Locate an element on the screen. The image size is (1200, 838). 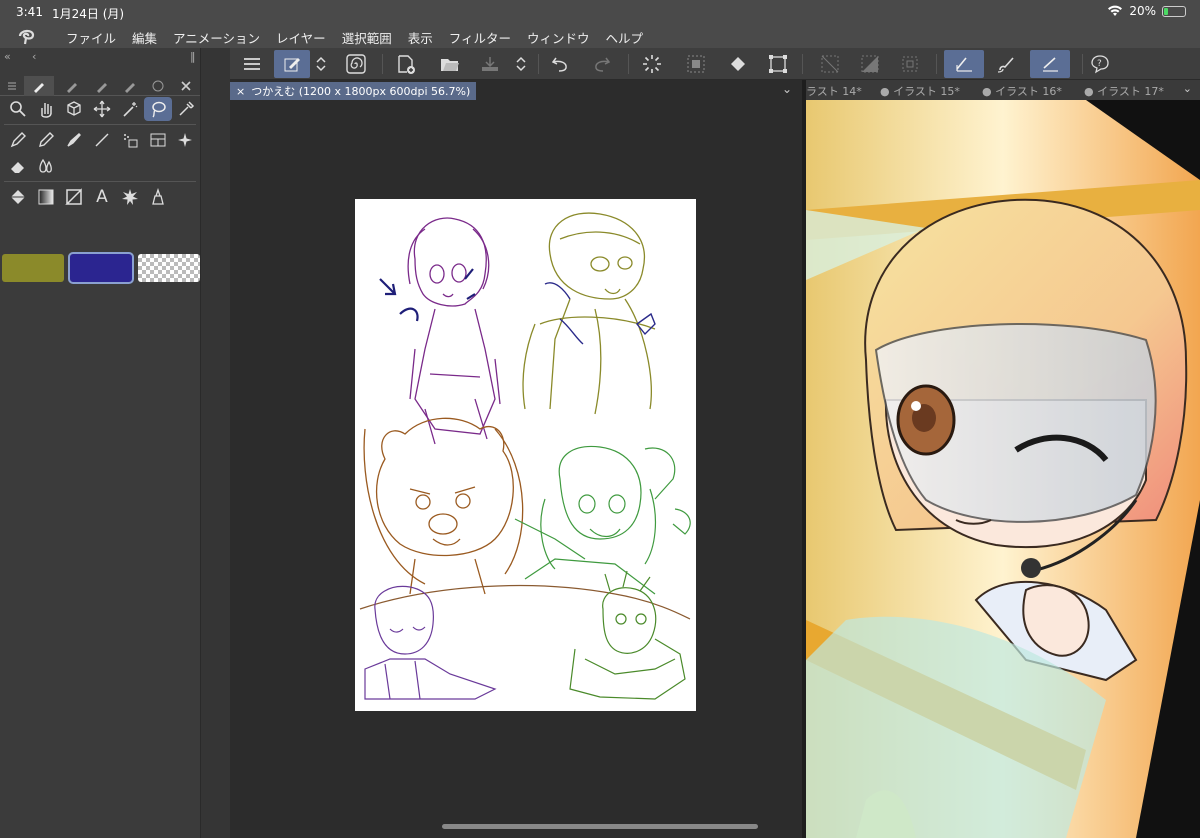
frame-icon is located at coordinates (158, 140).